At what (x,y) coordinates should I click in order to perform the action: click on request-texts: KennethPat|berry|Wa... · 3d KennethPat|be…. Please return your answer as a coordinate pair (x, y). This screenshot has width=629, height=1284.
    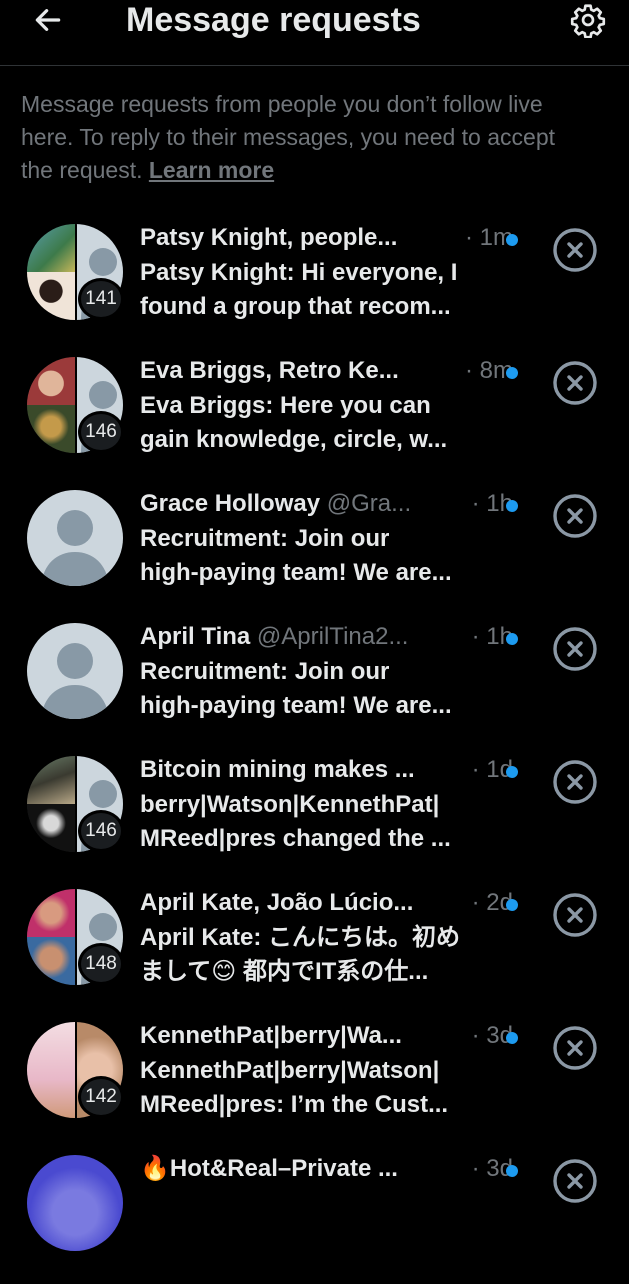
    Looking at the image, I should click on (332, 1070).